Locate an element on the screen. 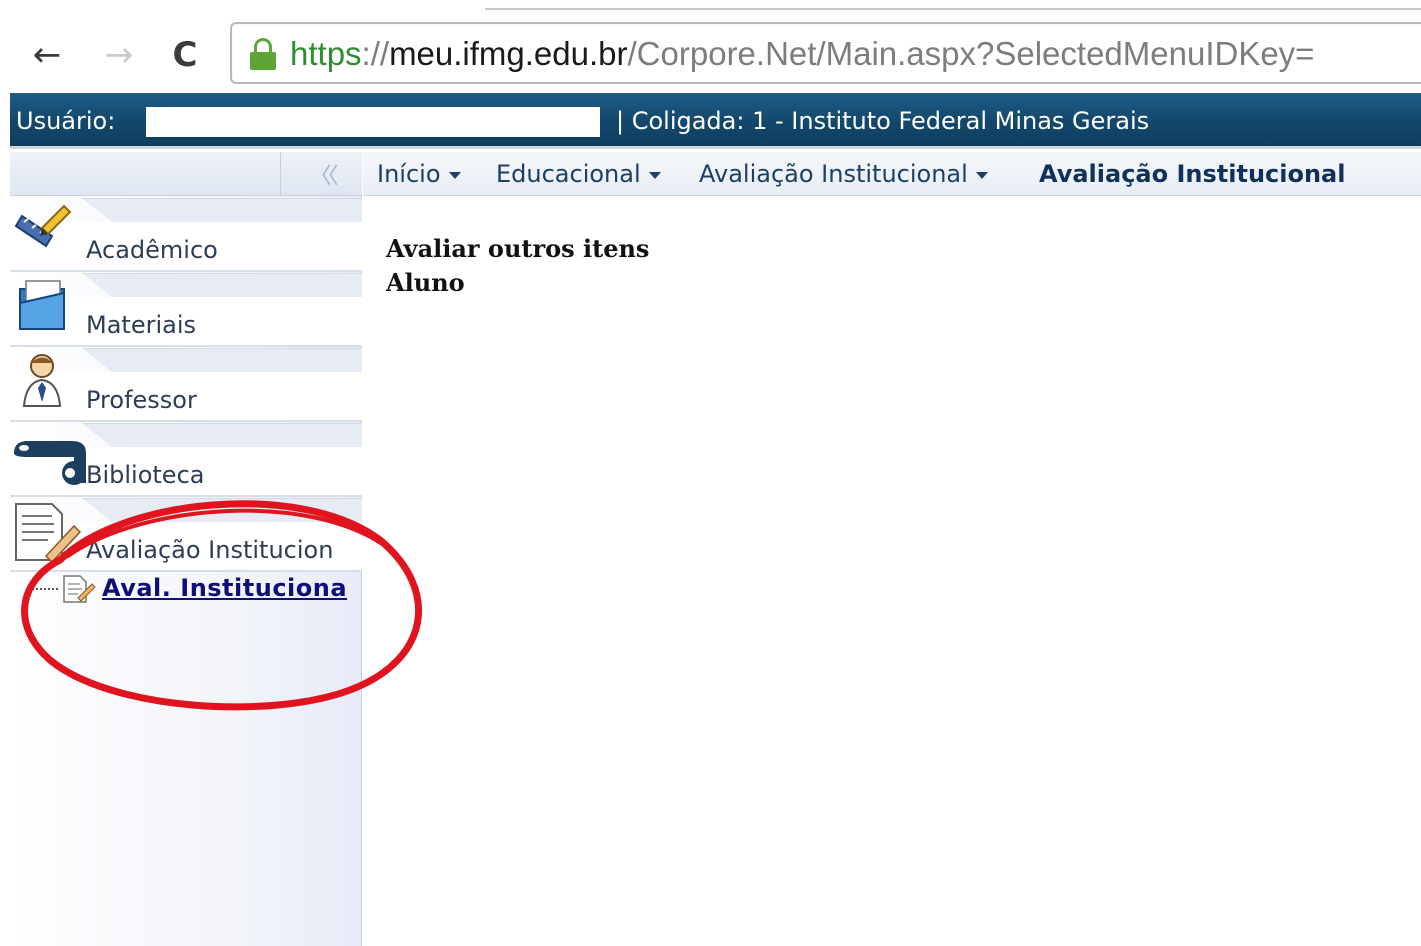  sidebar-item-professor: Professor is located at coordinates (186, 385).